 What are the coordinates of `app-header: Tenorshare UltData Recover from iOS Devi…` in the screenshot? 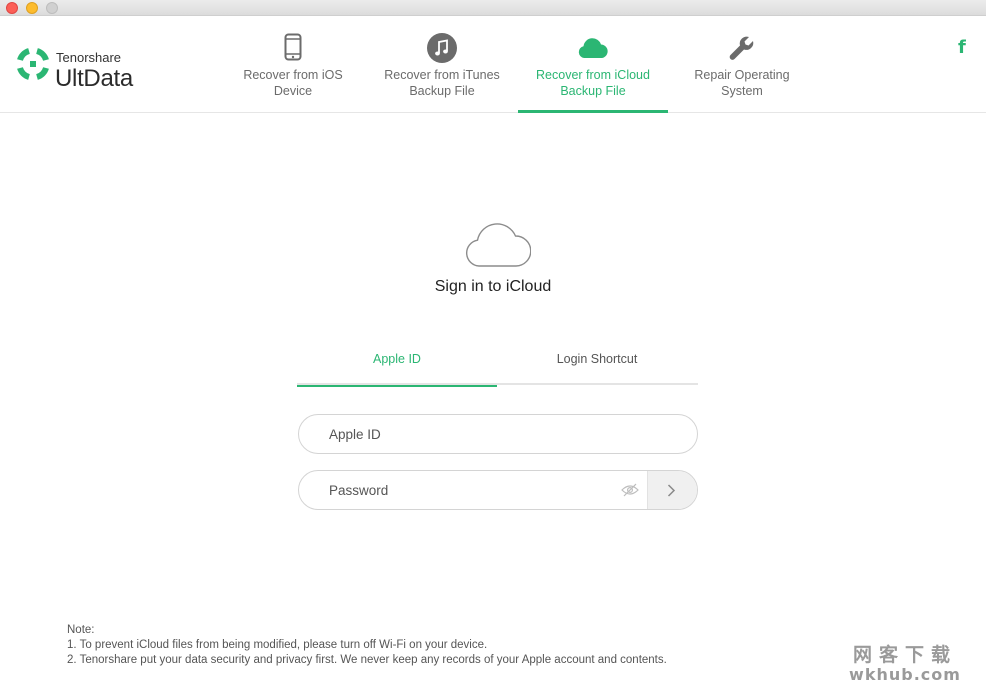 It's located at (493, 65).